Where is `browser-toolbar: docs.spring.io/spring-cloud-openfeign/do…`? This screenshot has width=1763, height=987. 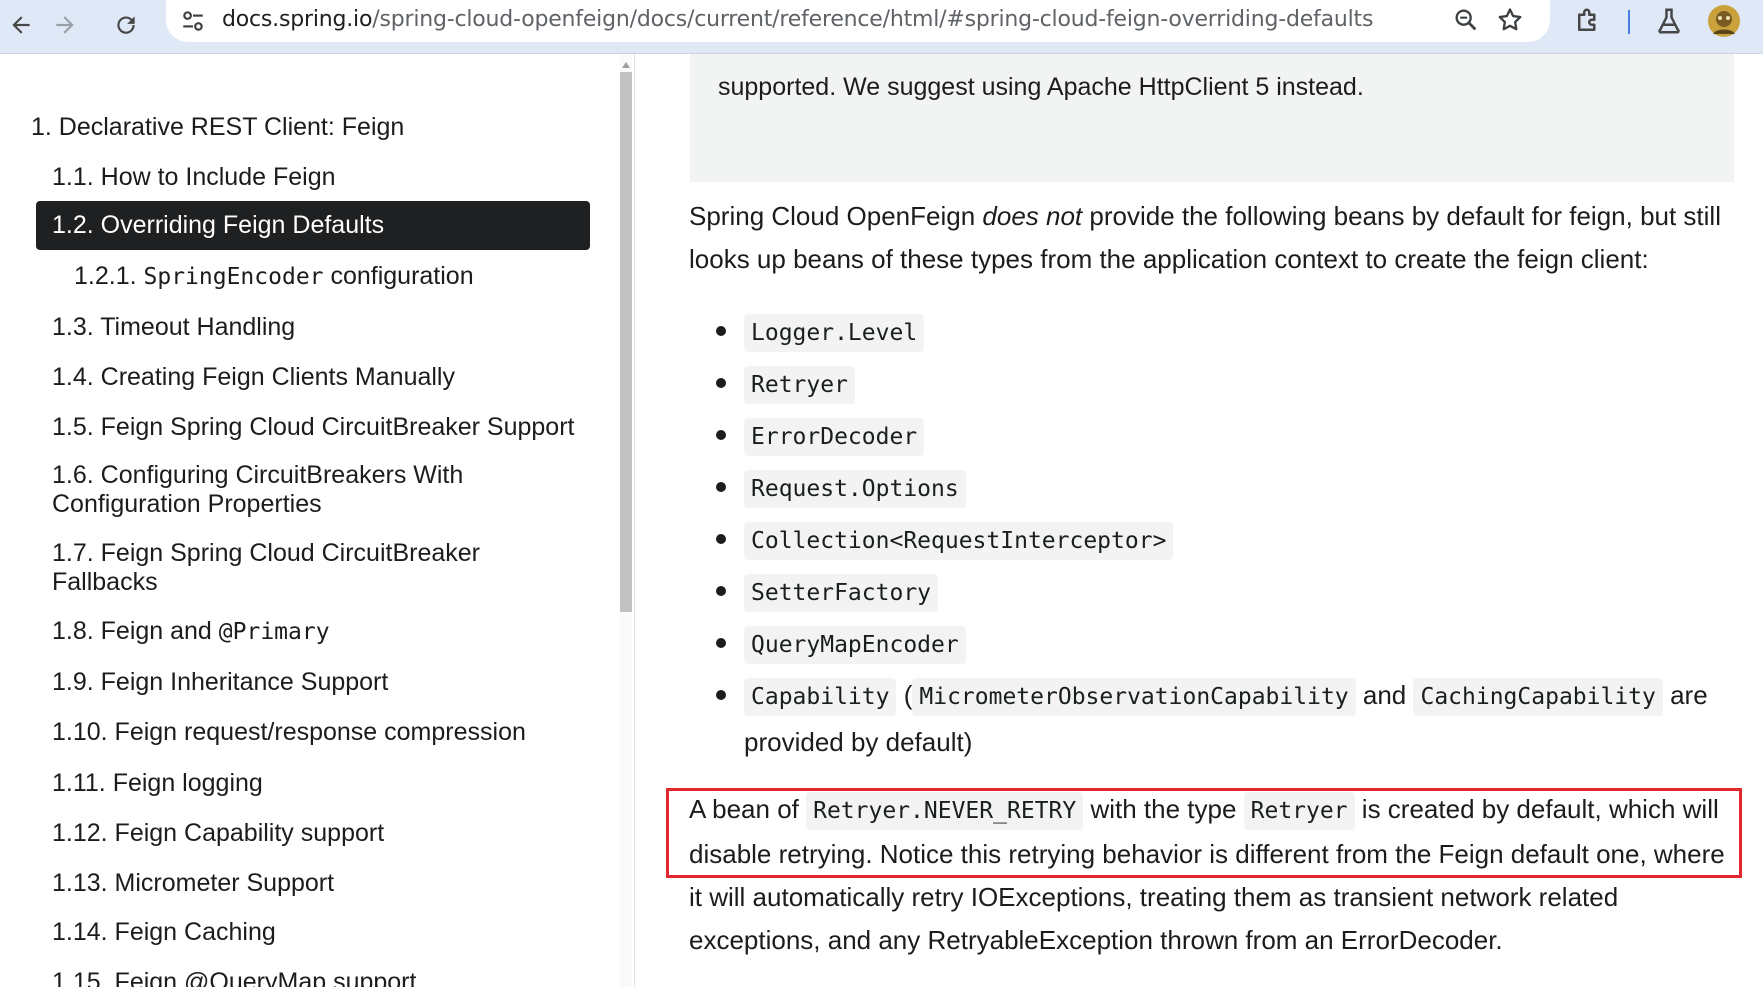
browser-toolbar: docs.spring.io/spring-cloud-openfeign/do… is located at coordinates (881, 27).